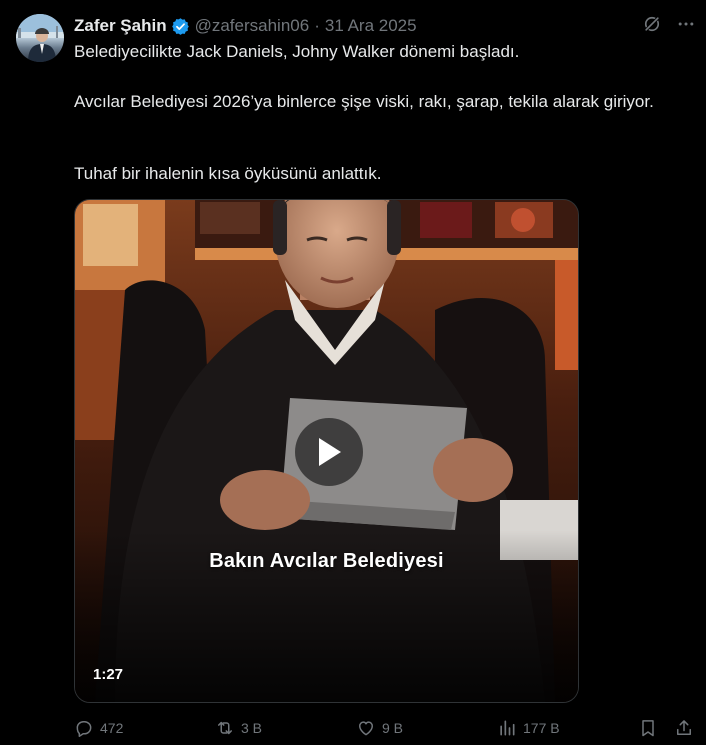 The height and width of the screenshot is (745, 706). What do you see at coordinates (669, 24) in the screenshot?
I see `top-actions` at bounding box center [669, 24].